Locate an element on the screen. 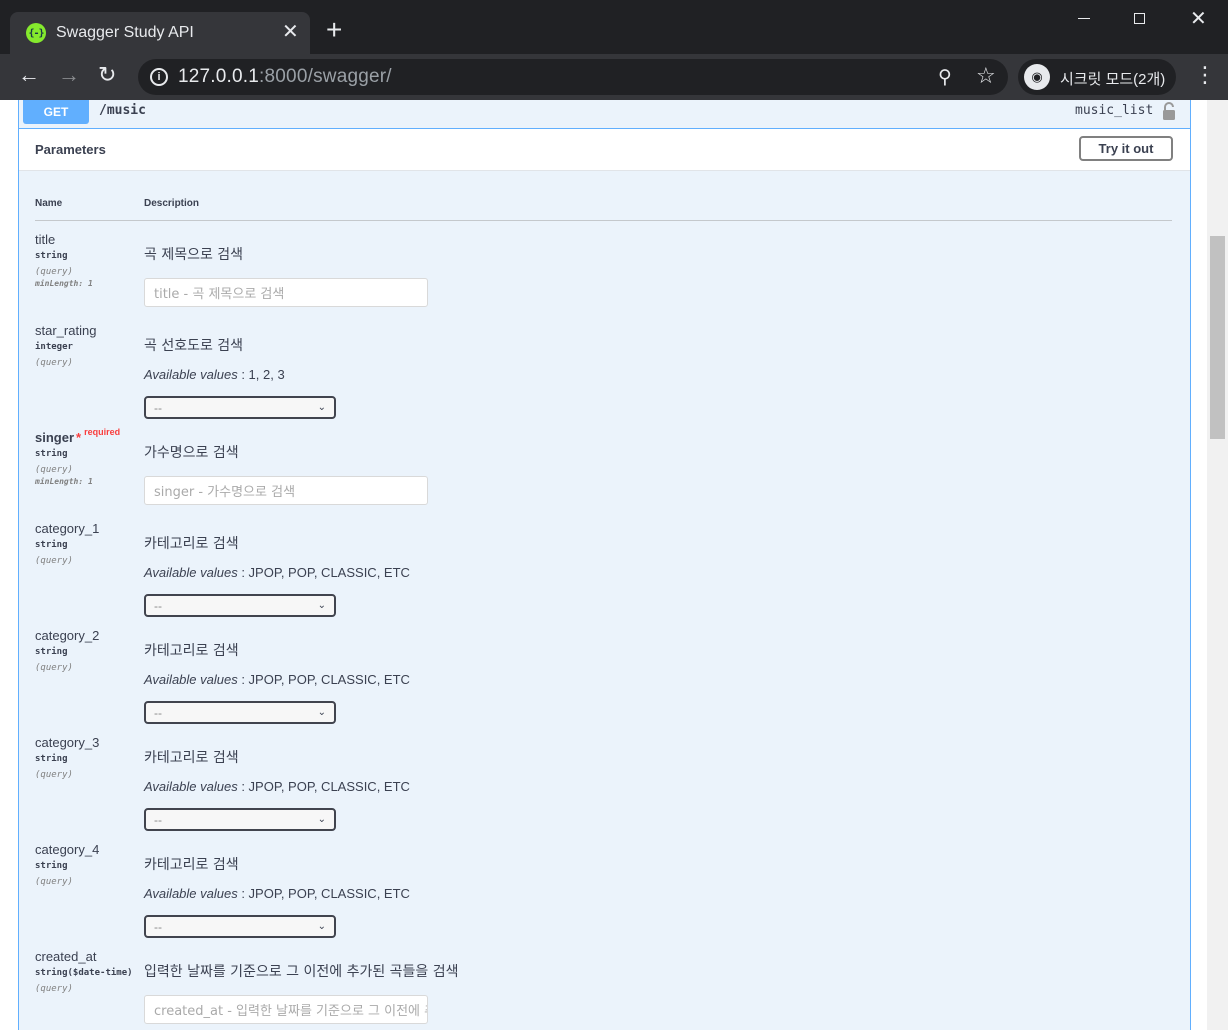 Image resolution: width=1228 pixels, height=1030 pixels. incognito-label: 시크릿 모드(2개) is located at coordinates (1113, 79).